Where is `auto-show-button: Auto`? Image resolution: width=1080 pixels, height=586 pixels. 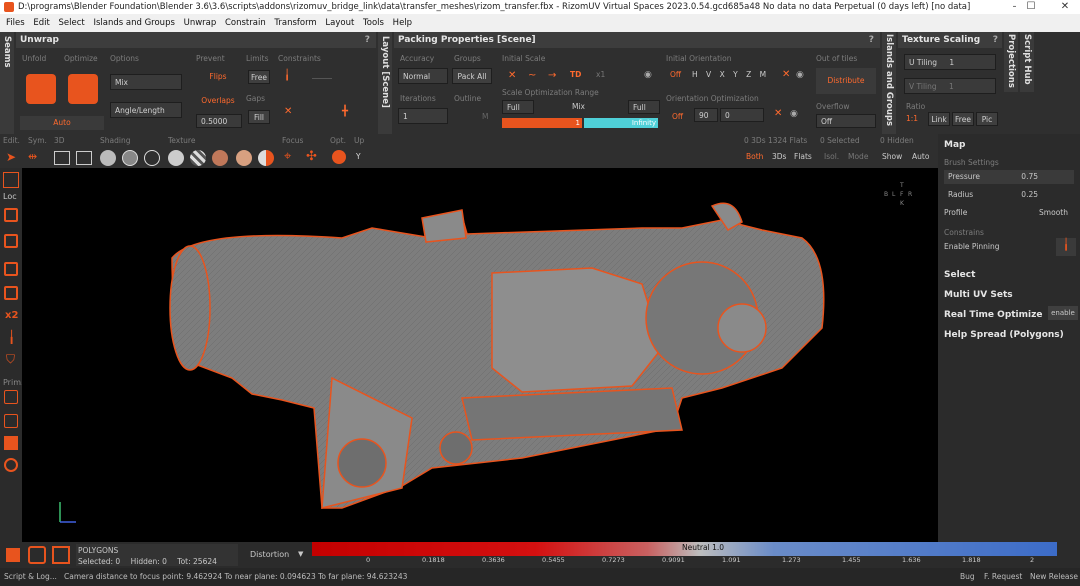 auto-show-button: Auto is located at coordinates (920, 156).